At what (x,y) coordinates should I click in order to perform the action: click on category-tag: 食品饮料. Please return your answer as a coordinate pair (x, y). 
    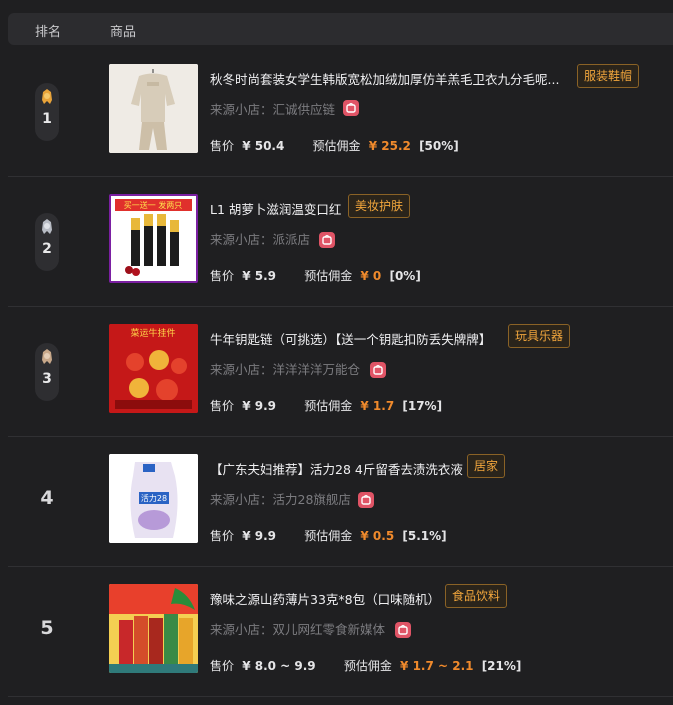
    Looking at the image, I should click on (476, 596).